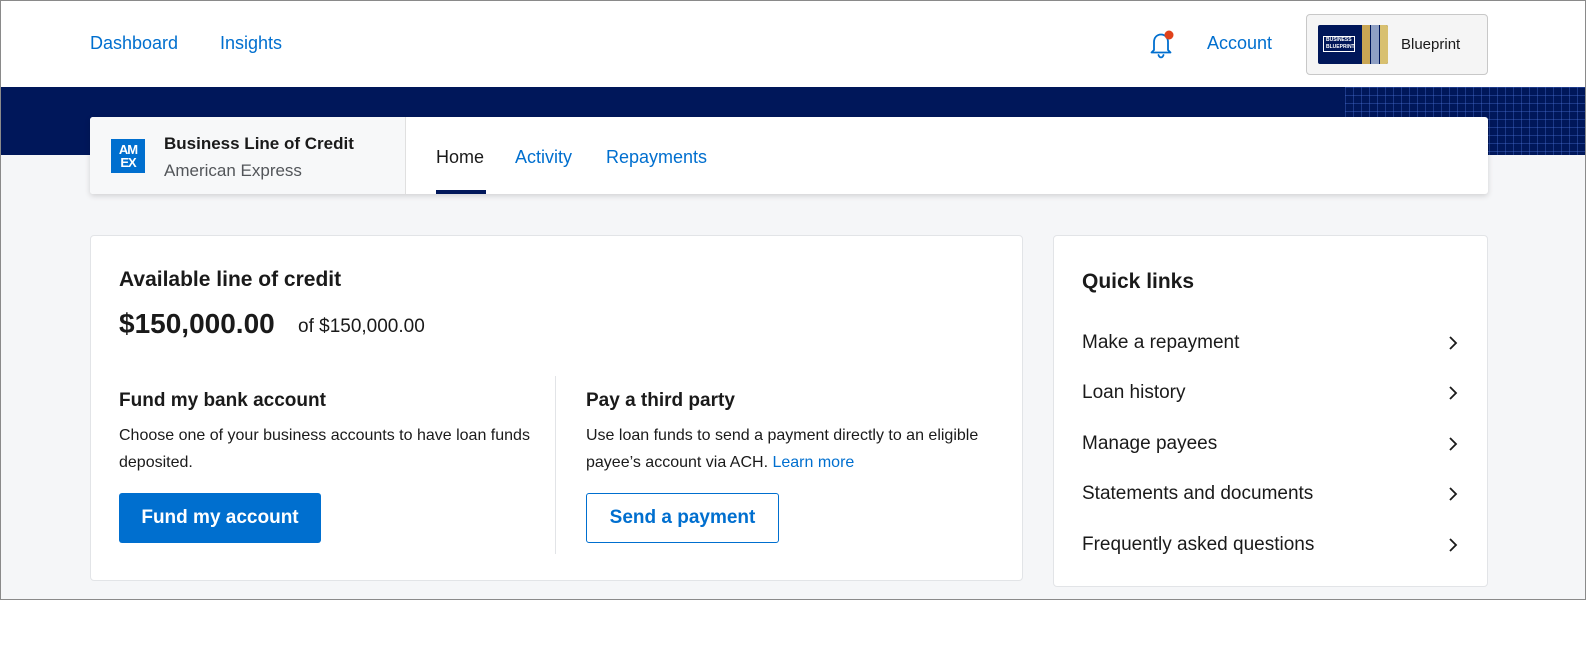 The image size is (1586, 664). What do you see at coordinates (220, 518) in the screenshot?
I see `fund-my-account-button: Fund my account` at bounding box center [220, 518].